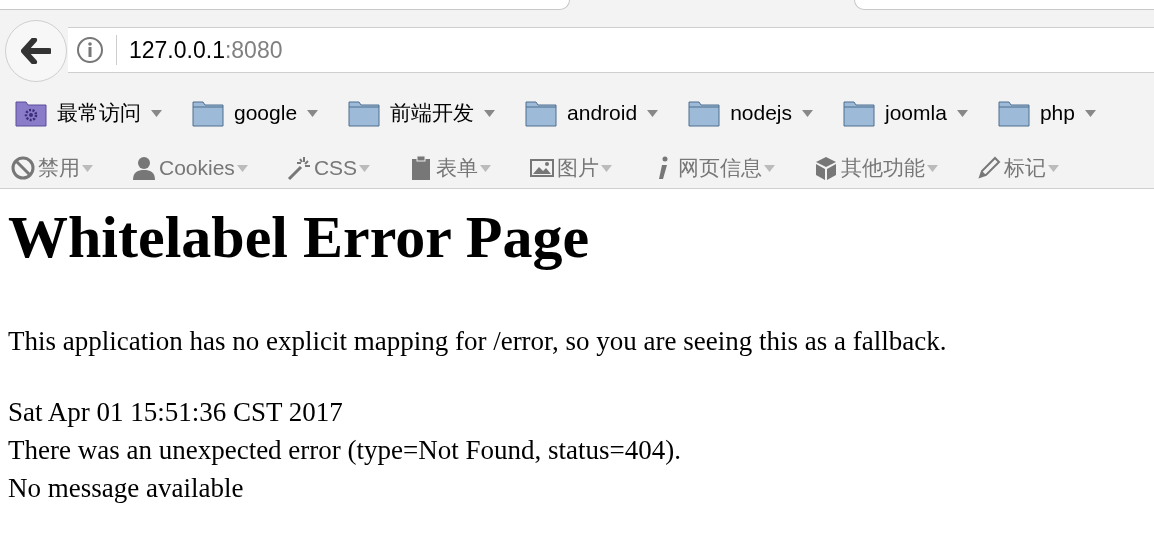  Describe the element at coordinates (31, 113) in the screenshot. I see `gear-folder-icon` at that location.